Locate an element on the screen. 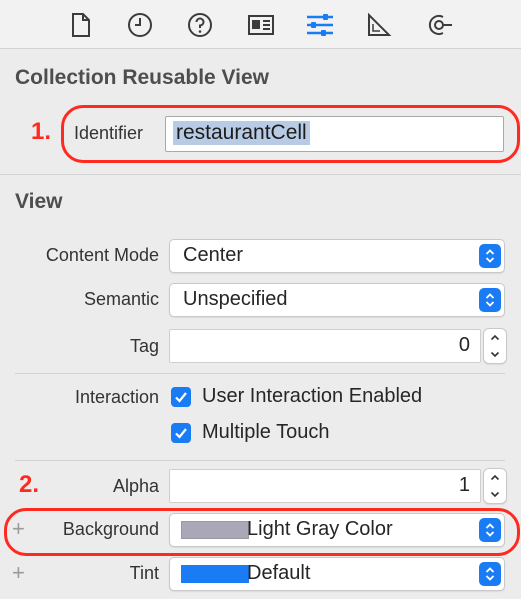  content-mode-popup: Center is located at coordinates (337, 256).